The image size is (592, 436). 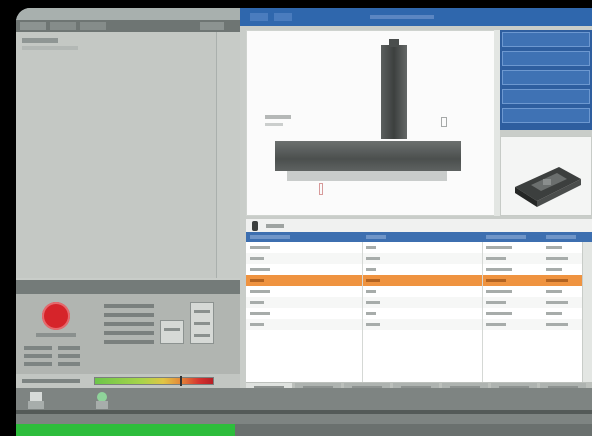 I want to click on right-title-text-bar, so click(x=402, y=17).